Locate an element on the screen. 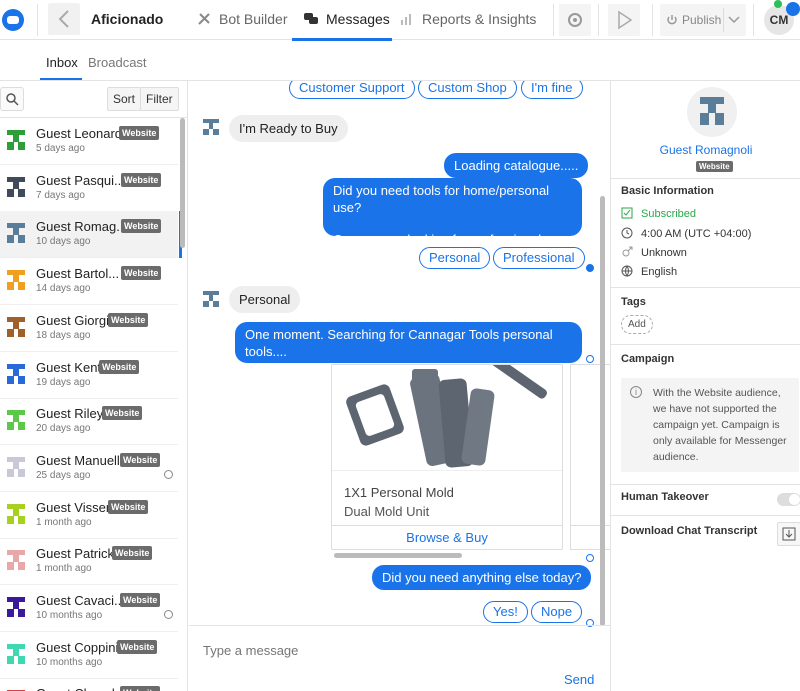  conversation-item: Guest Pasqui... Website 7 days ago is located at coordinates (89, 188).